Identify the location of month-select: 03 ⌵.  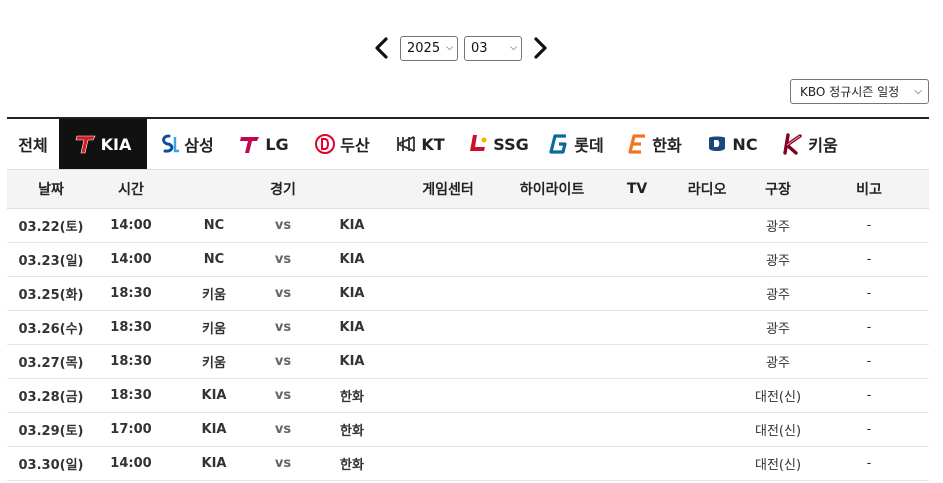
(493, 48).